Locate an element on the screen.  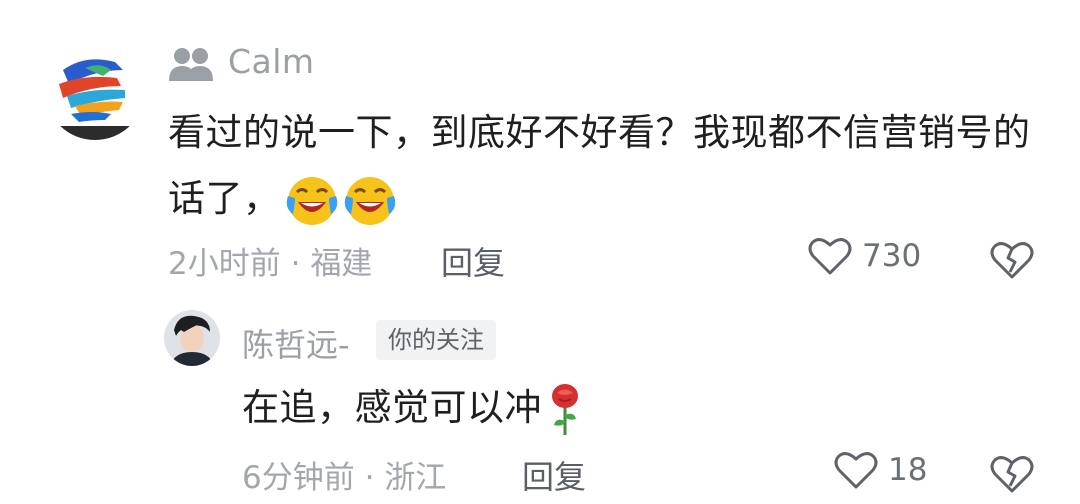
reply-text: 在追，感觉可以冲 is located at coordinates (412, 408).